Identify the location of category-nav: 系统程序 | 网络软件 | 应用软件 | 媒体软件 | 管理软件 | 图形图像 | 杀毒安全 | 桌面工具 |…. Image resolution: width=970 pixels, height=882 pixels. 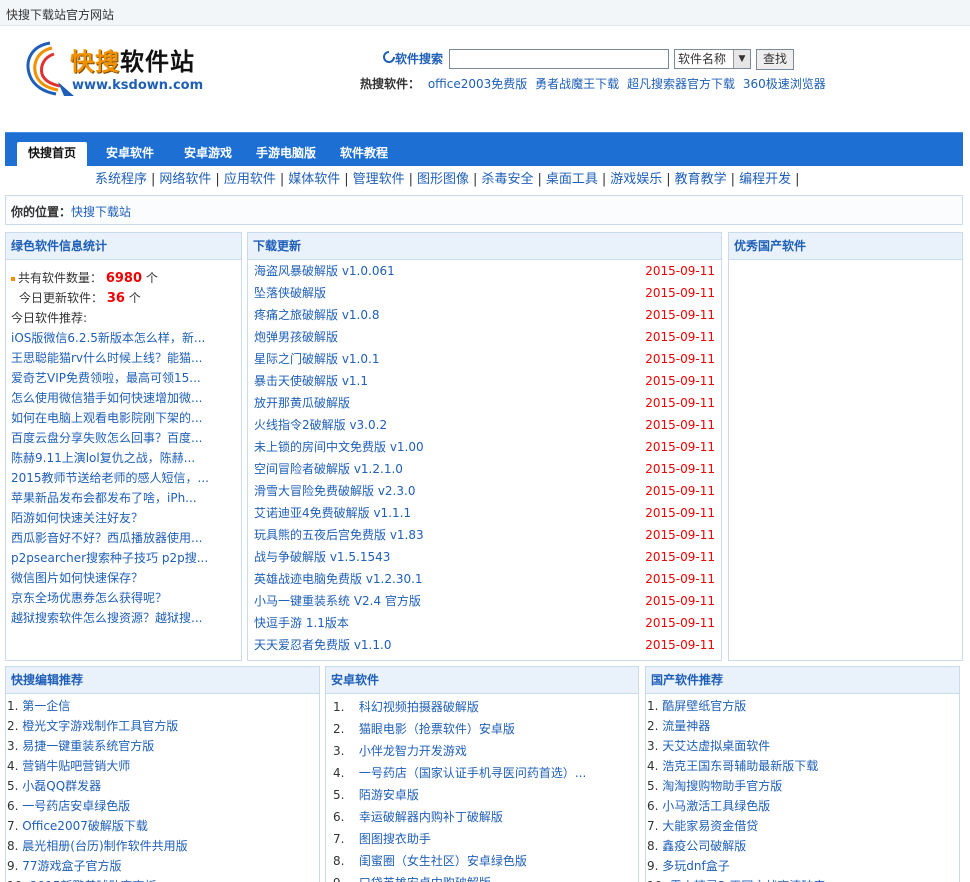
(447, 179).